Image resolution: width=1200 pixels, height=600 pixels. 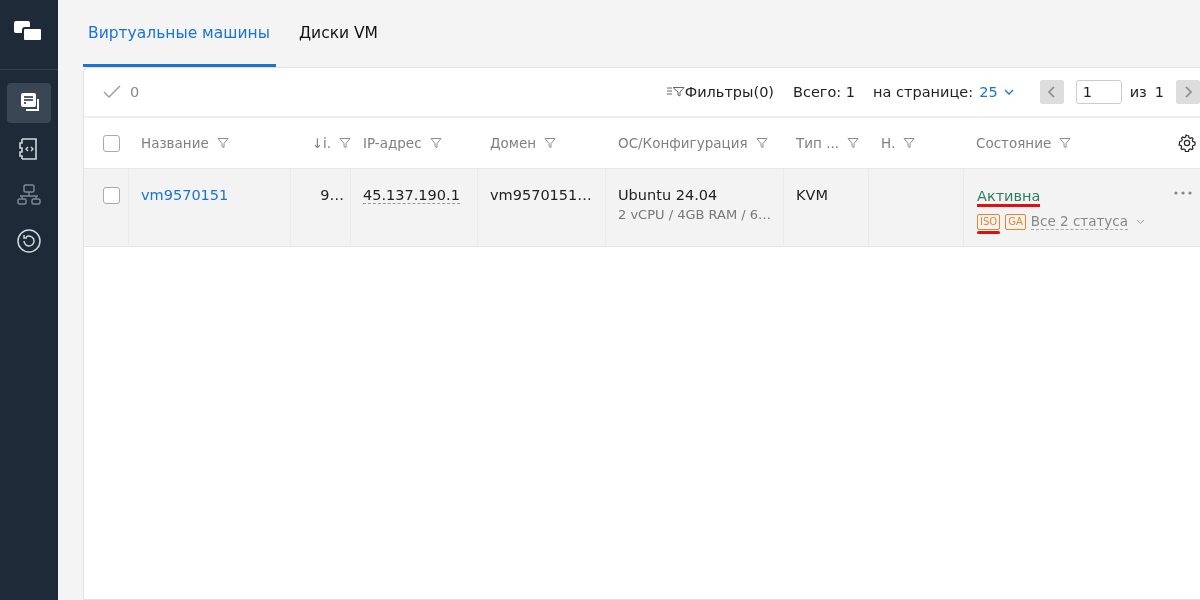 I want to click on statuses-dropdown: Все 2 статуса, so click(x=1079, y=221).